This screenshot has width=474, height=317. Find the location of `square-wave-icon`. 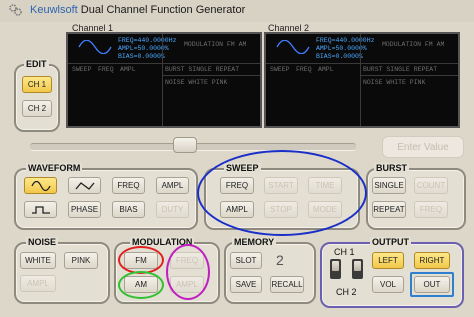

square-wave-icon is located at coordinates (40, 209).